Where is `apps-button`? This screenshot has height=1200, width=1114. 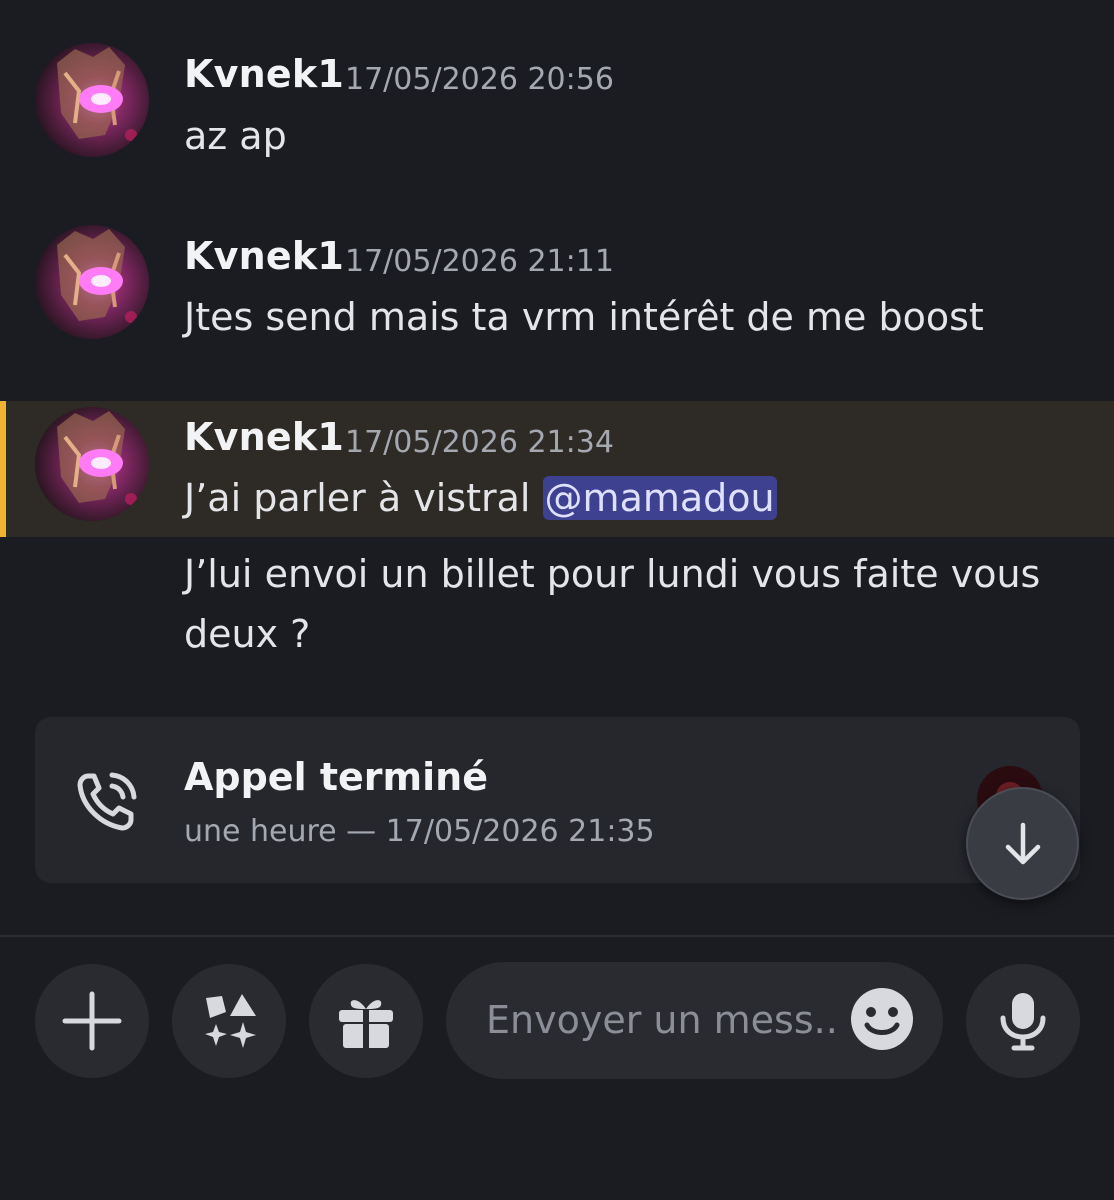
apps-button is located at coordinates (229, 1021).